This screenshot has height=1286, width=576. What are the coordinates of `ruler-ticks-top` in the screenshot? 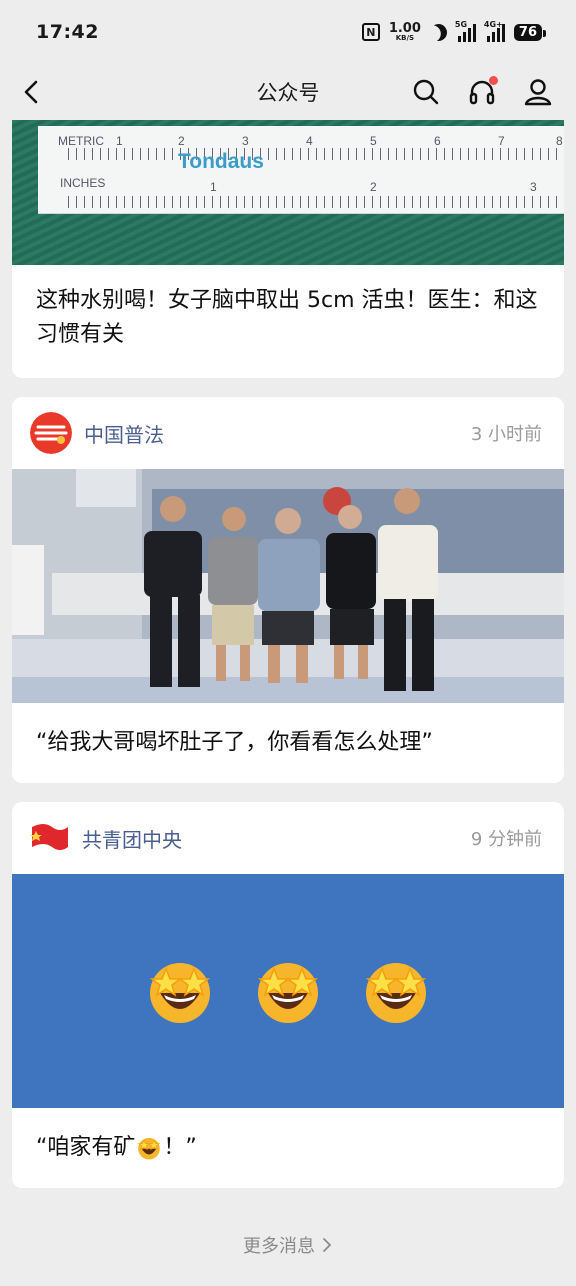 It's located at (316, 154).